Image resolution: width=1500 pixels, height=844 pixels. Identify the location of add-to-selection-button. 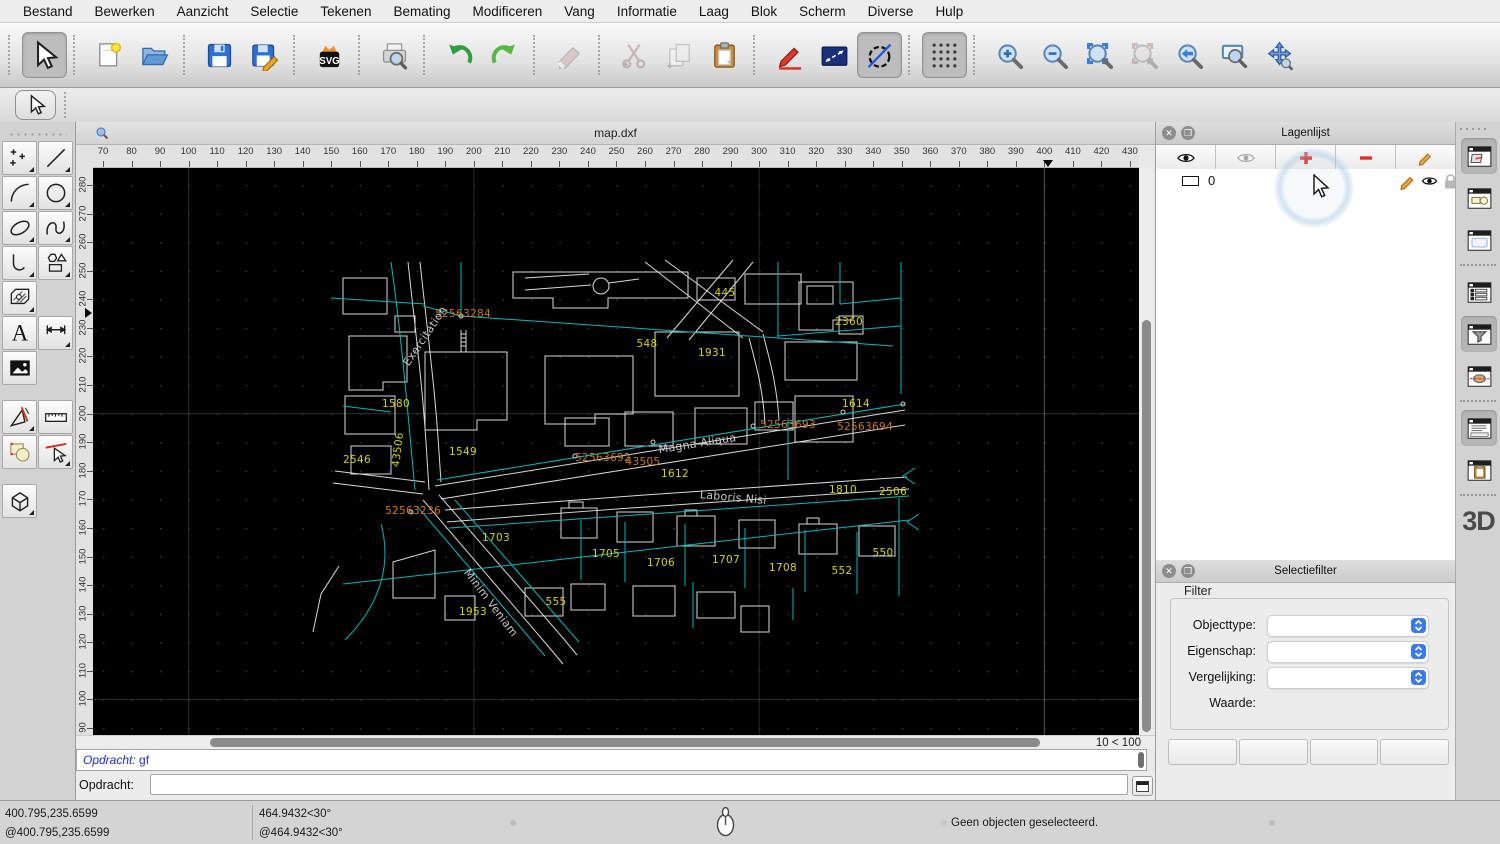
(1273, 752).